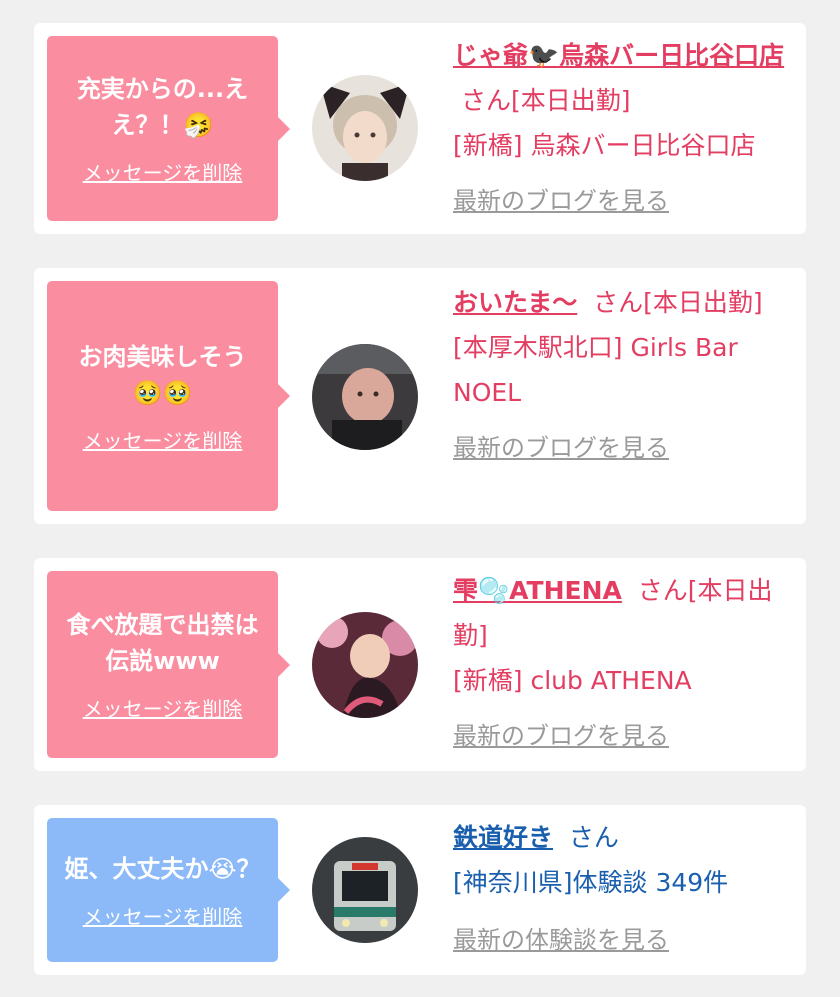 This screenshot has height=997, width=840. Describe the element at coordinates (162, 868) in the screenshot. I see `message-text: 姫、大丈夫か😭？` at that location.